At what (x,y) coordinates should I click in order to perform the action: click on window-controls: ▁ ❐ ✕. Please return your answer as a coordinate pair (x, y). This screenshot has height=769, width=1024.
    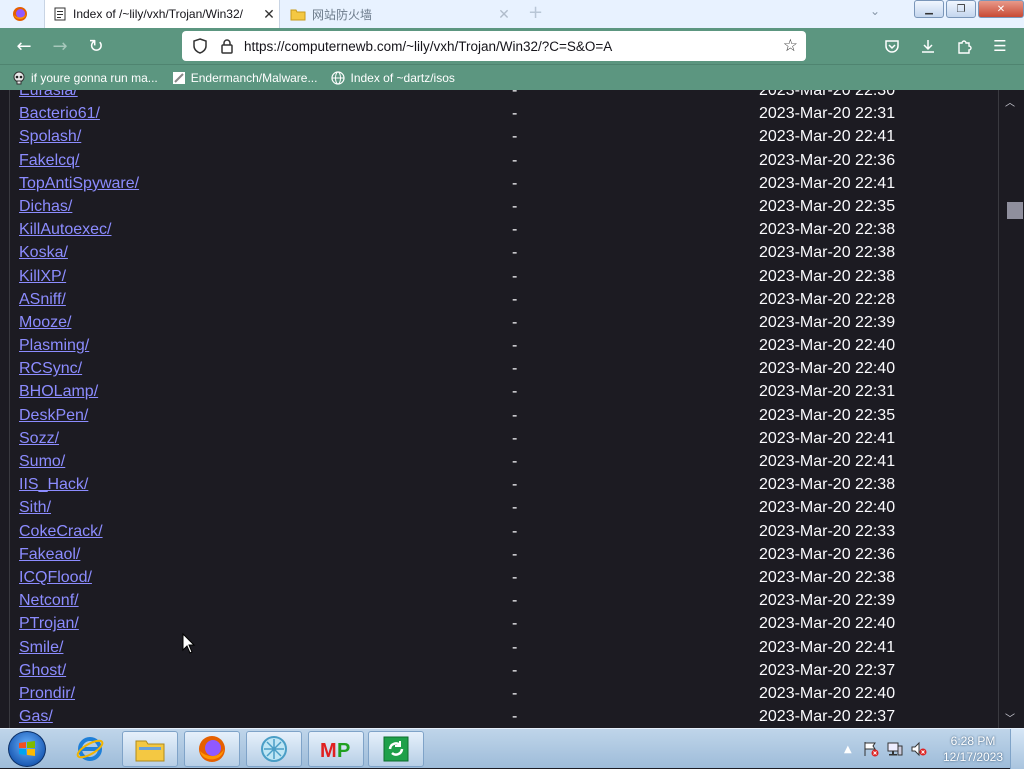
    Looking at the image, I should click on (968, 9).